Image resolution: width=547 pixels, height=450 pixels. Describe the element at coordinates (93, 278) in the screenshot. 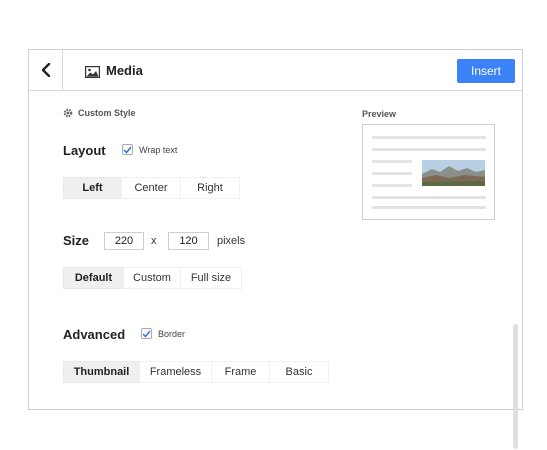

I see `size-default-option: Default` at that location.